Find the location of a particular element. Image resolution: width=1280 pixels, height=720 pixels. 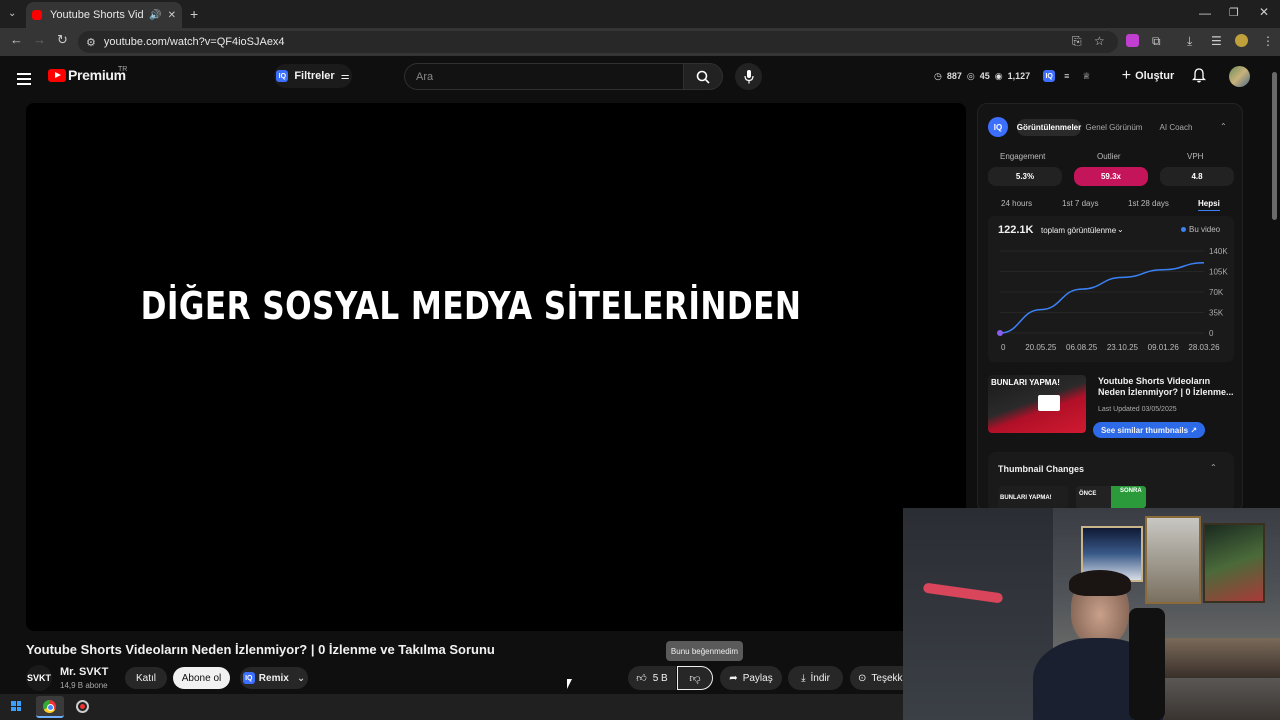

video-overlay-text: DİĞER SOSYAL MEDYA SİTELERİNDEN is located at coordinates (471, 306).